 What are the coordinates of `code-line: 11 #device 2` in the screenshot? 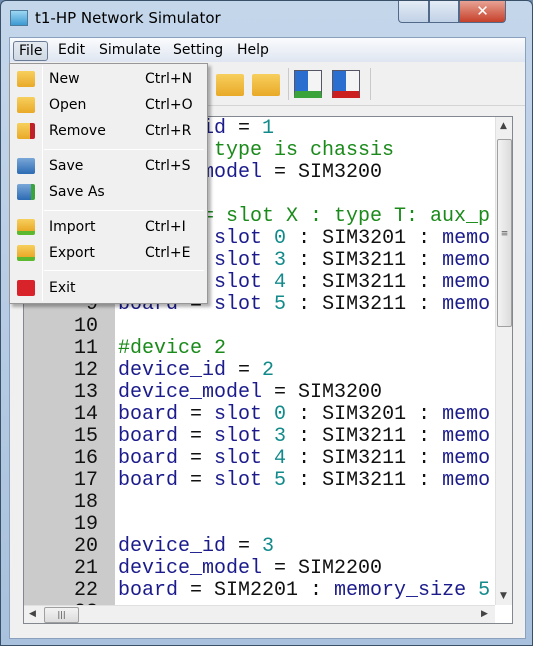 It's located at (125, 349).